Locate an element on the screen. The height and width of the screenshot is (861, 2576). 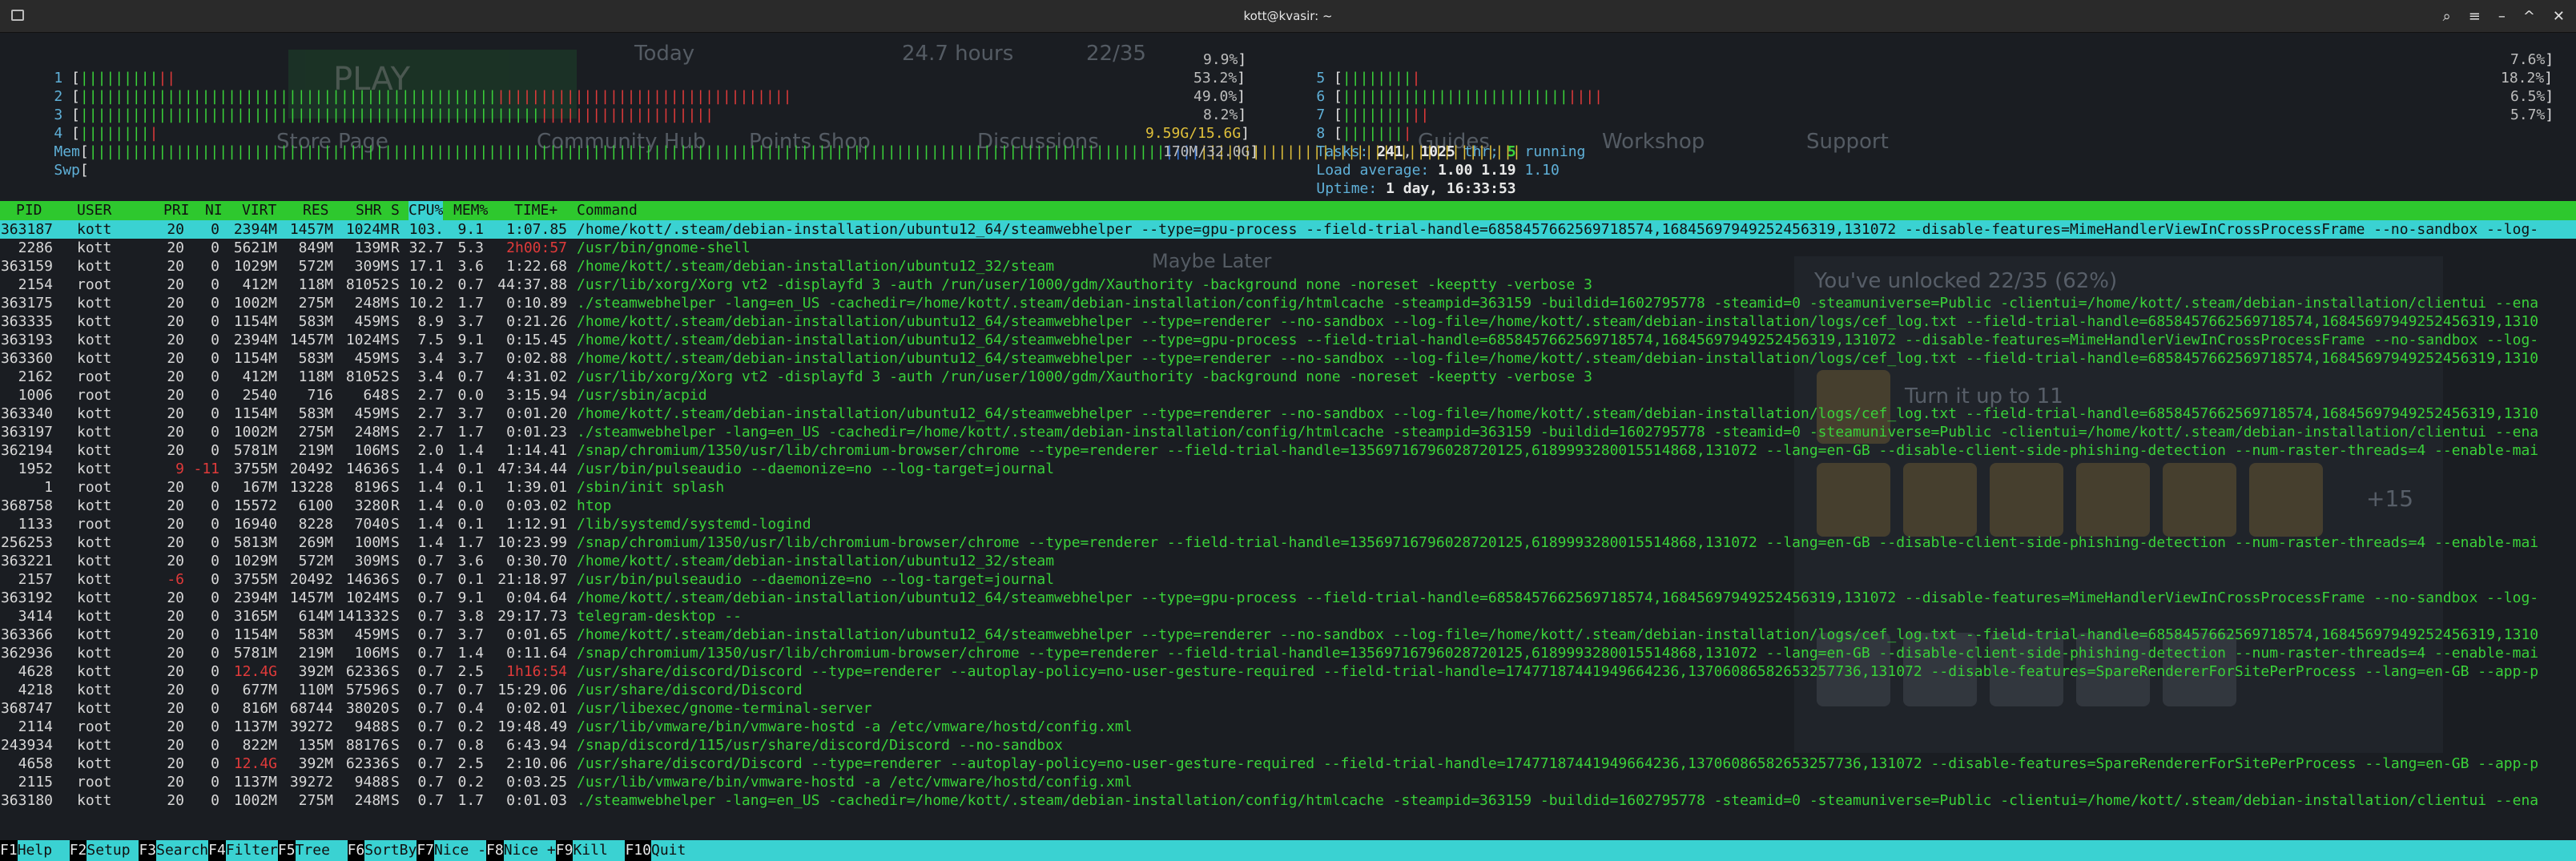
cell-virt: 5621M is located at coordinates (255, 247).